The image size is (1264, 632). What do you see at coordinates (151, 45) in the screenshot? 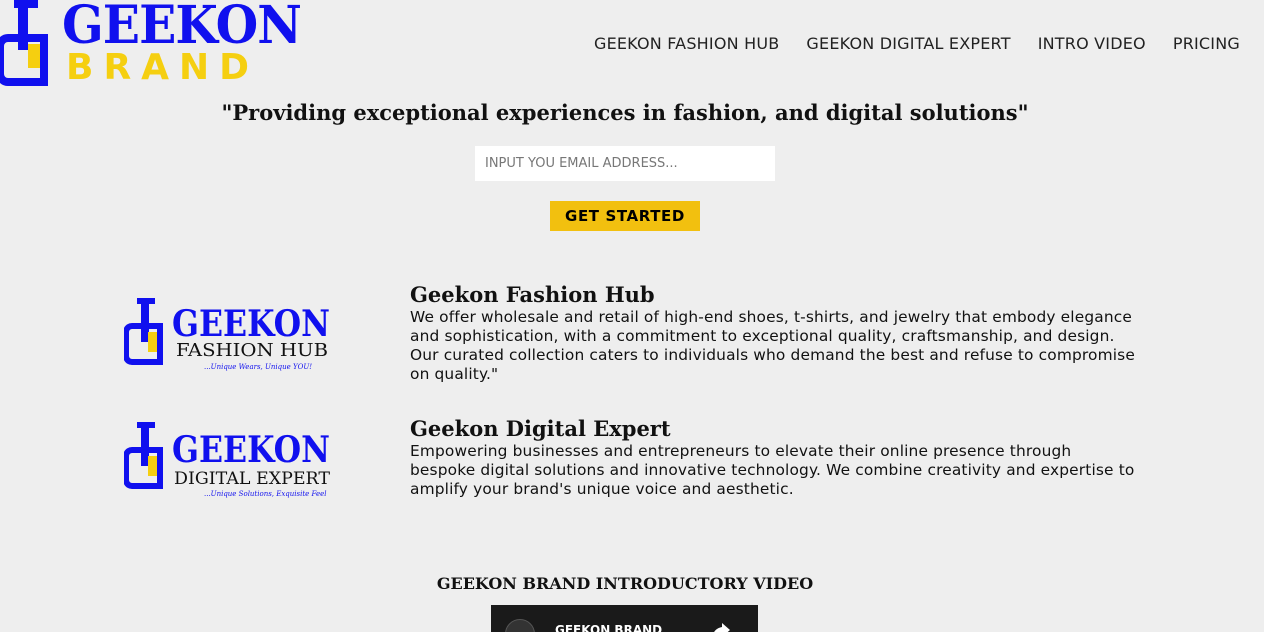
I see `brand-logo: GEEKON BRAND` at bounding box center [151, 45].